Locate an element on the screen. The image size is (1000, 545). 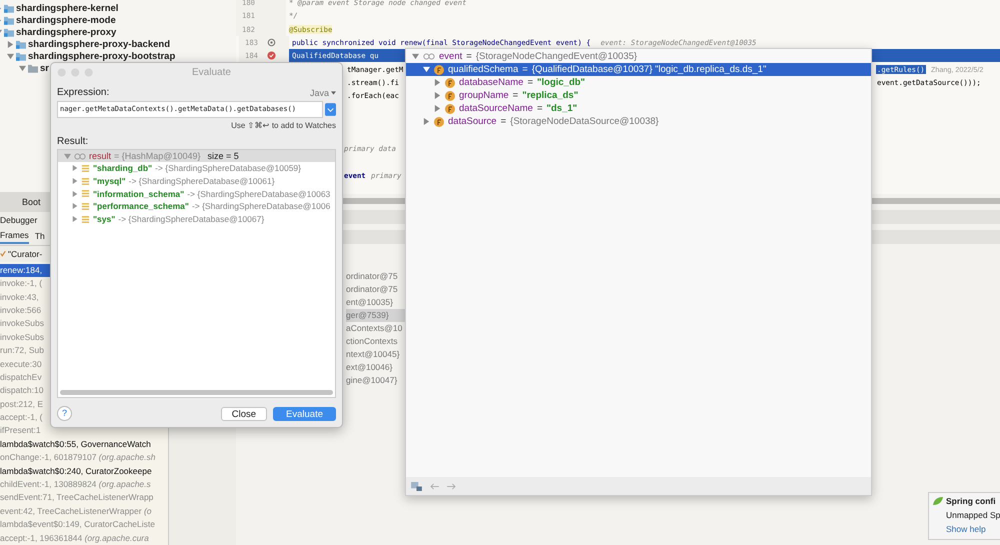
thread-selector: "Curator- is located at coordinates (25, 253).